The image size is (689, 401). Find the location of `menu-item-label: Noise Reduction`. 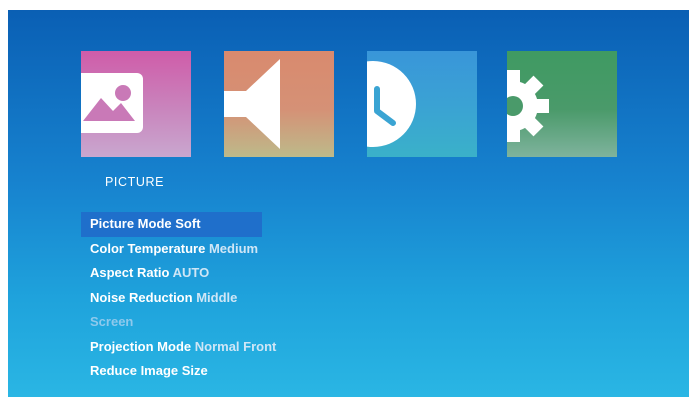

menu-item-label: Noise Reduction is located at coordinates (141, 297).